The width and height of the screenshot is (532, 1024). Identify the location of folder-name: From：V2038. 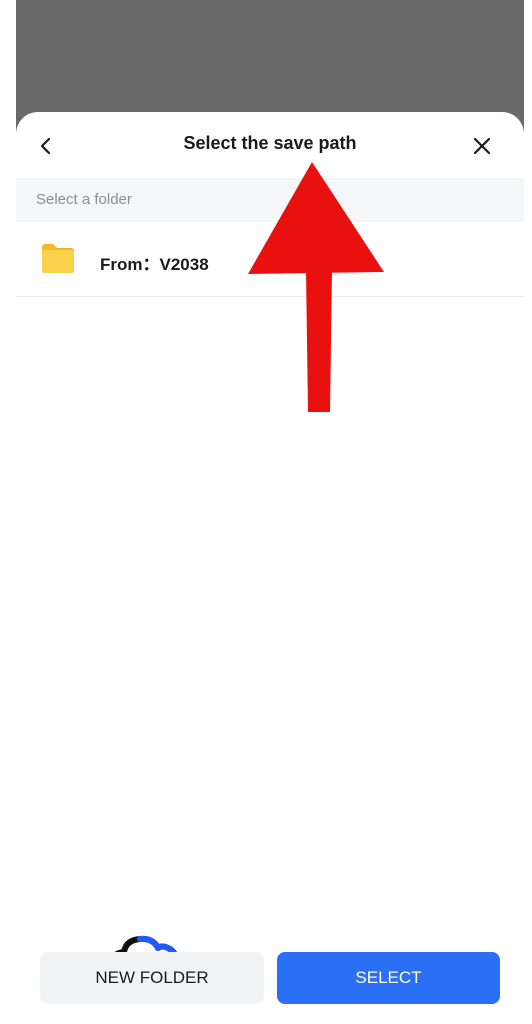
(154, 264).